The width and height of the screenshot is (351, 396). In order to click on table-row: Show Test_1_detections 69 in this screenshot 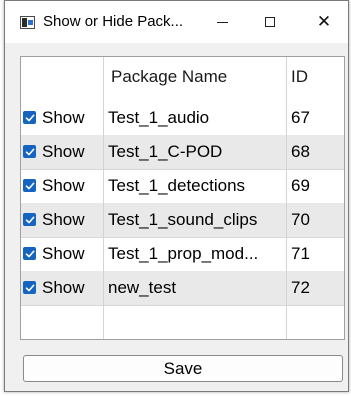, I will do `click(182, 186)`.